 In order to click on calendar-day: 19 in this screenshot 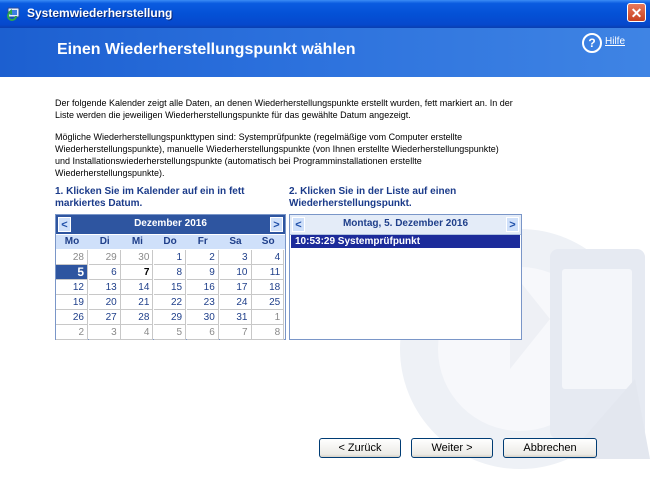, I will do `click(72, 302)`.